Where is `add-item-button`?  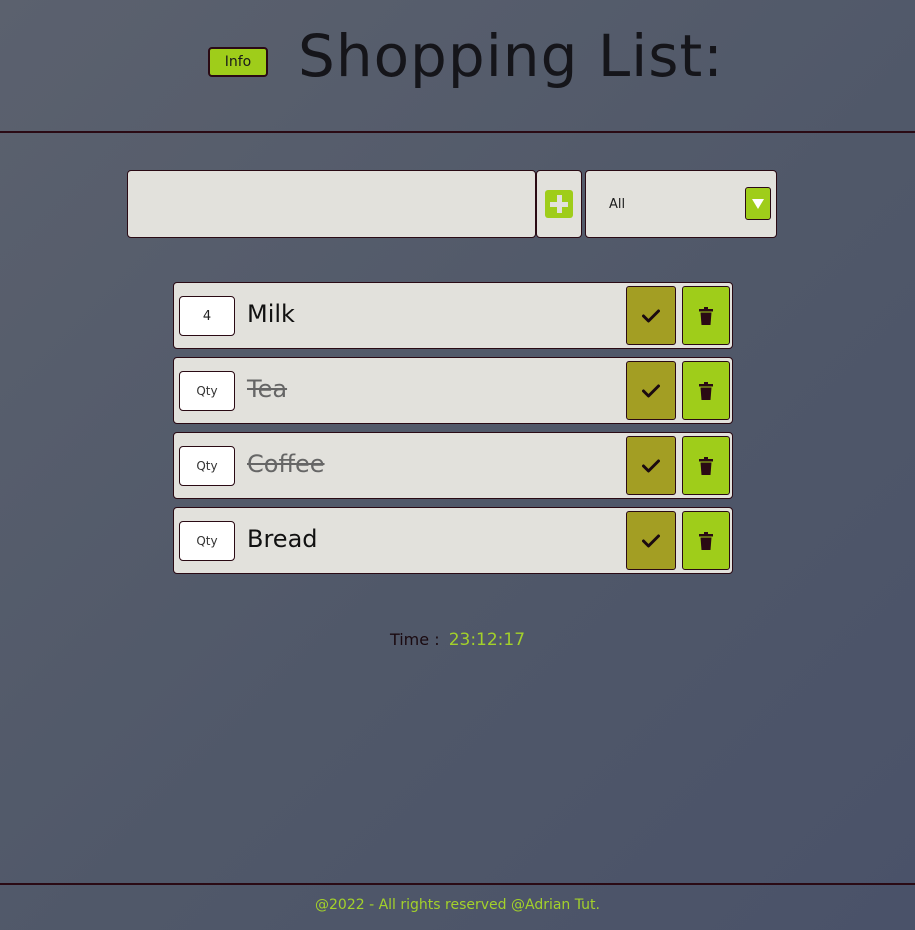
add-item-button is located at coordinates (559, 204).